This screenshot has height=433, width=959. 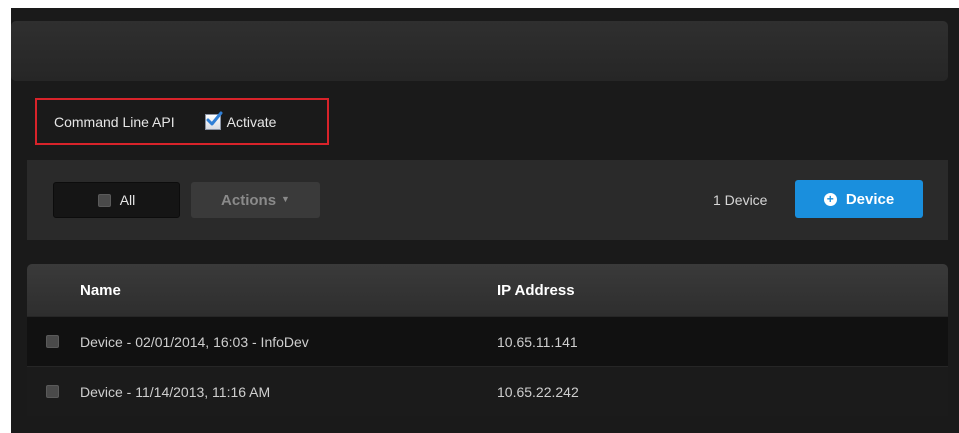 I want to click on command-line-api-label: Command Line API, so click(x=114, y=121).